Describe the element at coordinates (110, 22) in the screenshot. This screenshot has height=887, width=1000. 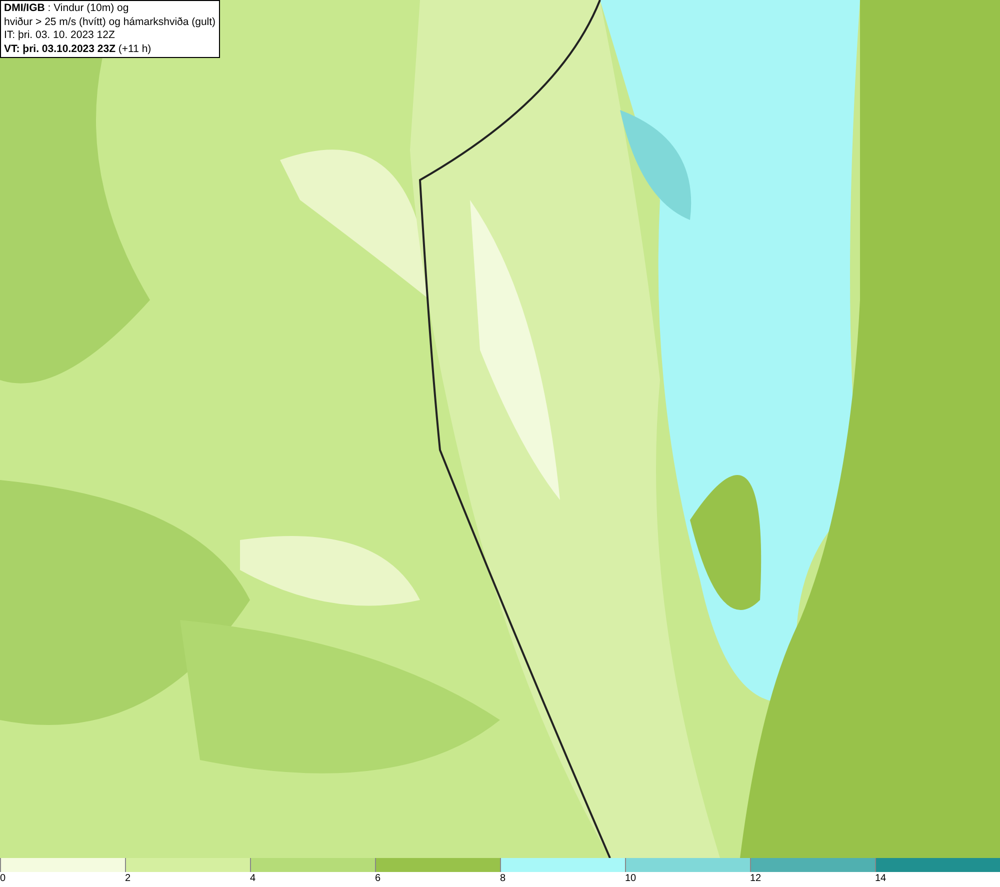
I see `caption-line: hviður > 25 m/s (hvítt) og hámarkshviða (gult)` at that location.